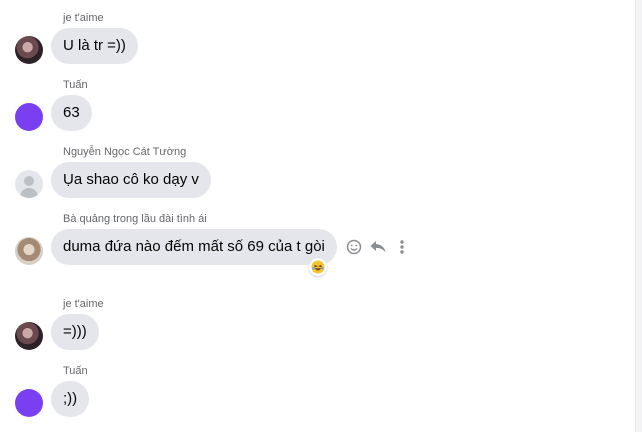 The width and height of the screenshot is (642, 432). I want to click on reply-icon, so click(378, 247).